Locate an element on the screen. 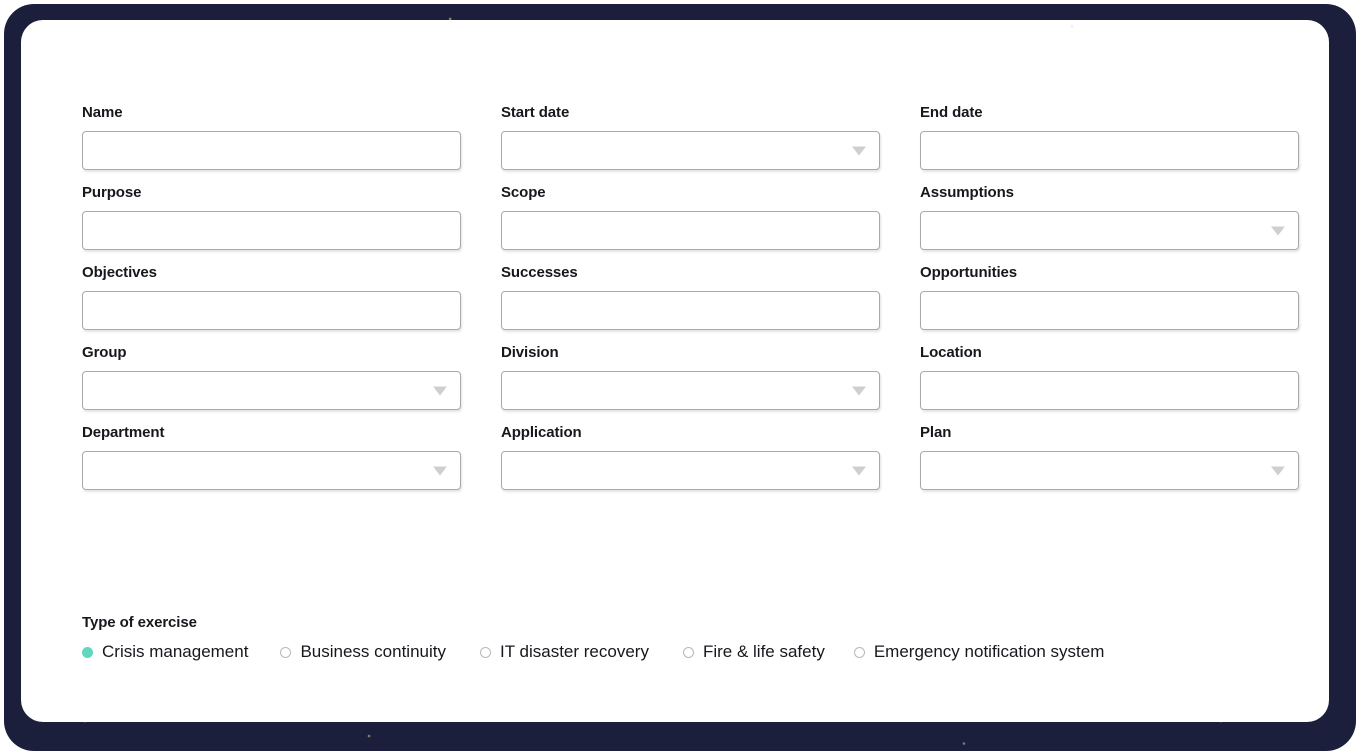  form-row: Name Start date End date is located at coordinates (690, 137).